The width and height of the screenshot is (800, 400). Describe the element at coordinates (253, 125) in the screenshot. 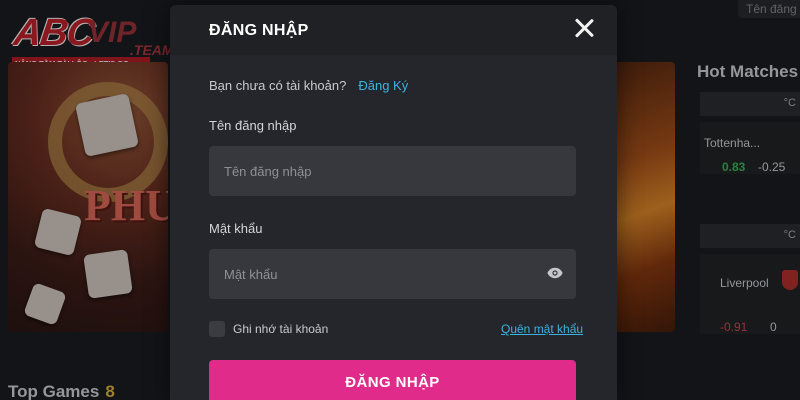

I see `username-label: Tên đăng nhập` at that location.